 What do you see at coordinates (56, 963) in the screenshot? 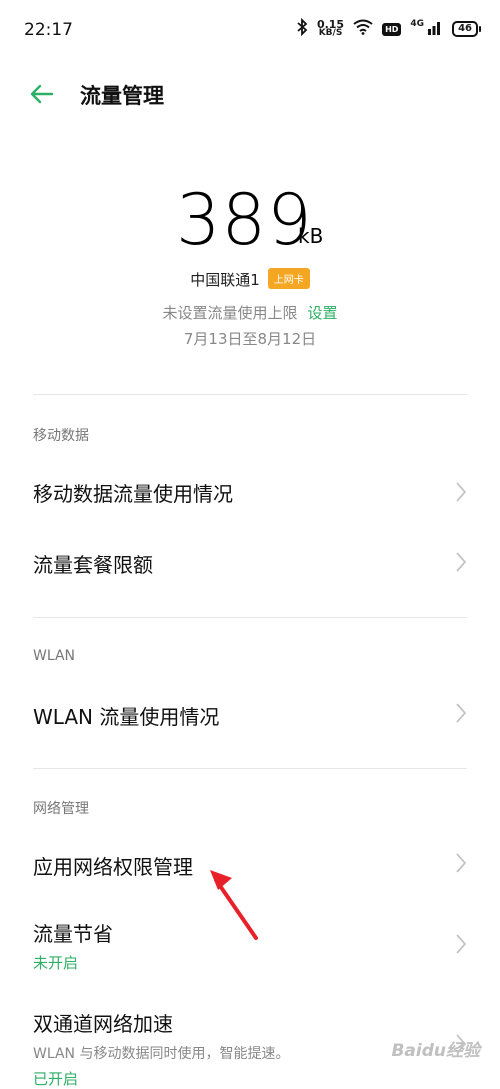
I see `data-saver-status: 未开启` at bounding box center [56, 963].